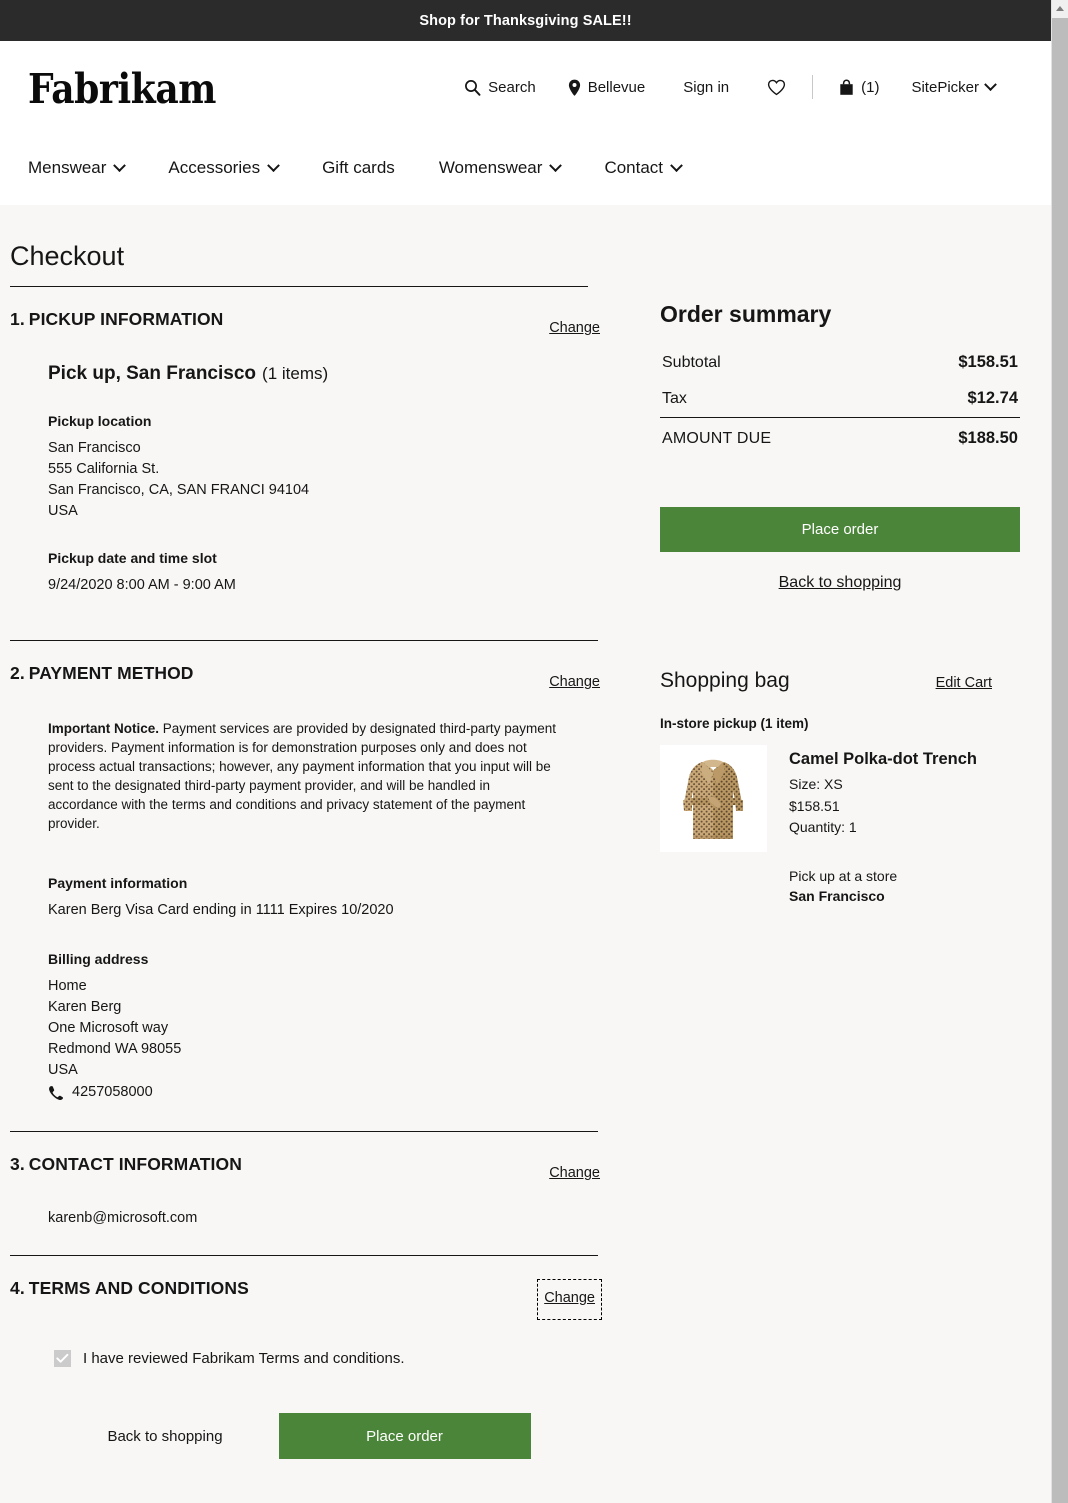 This screenshot has width=1068, height=1503. I want to click on page-title: Checkout, so click(299, 246).